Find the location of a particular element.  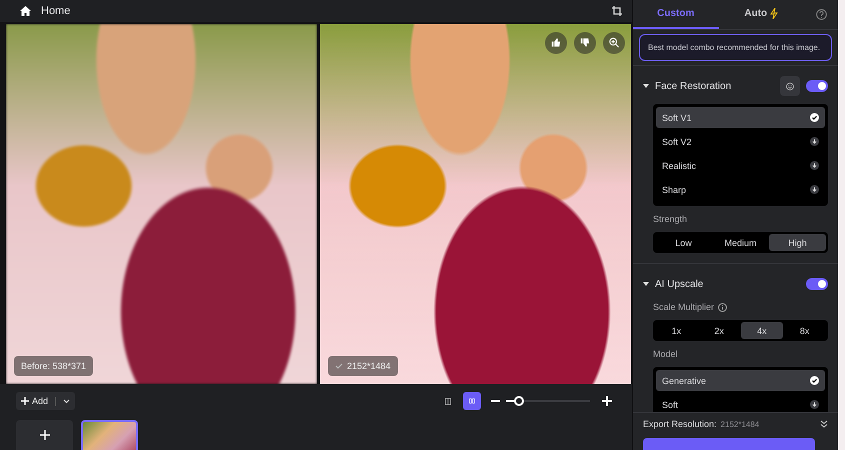

segment-option: 2x is located at coordinates (719, 330).